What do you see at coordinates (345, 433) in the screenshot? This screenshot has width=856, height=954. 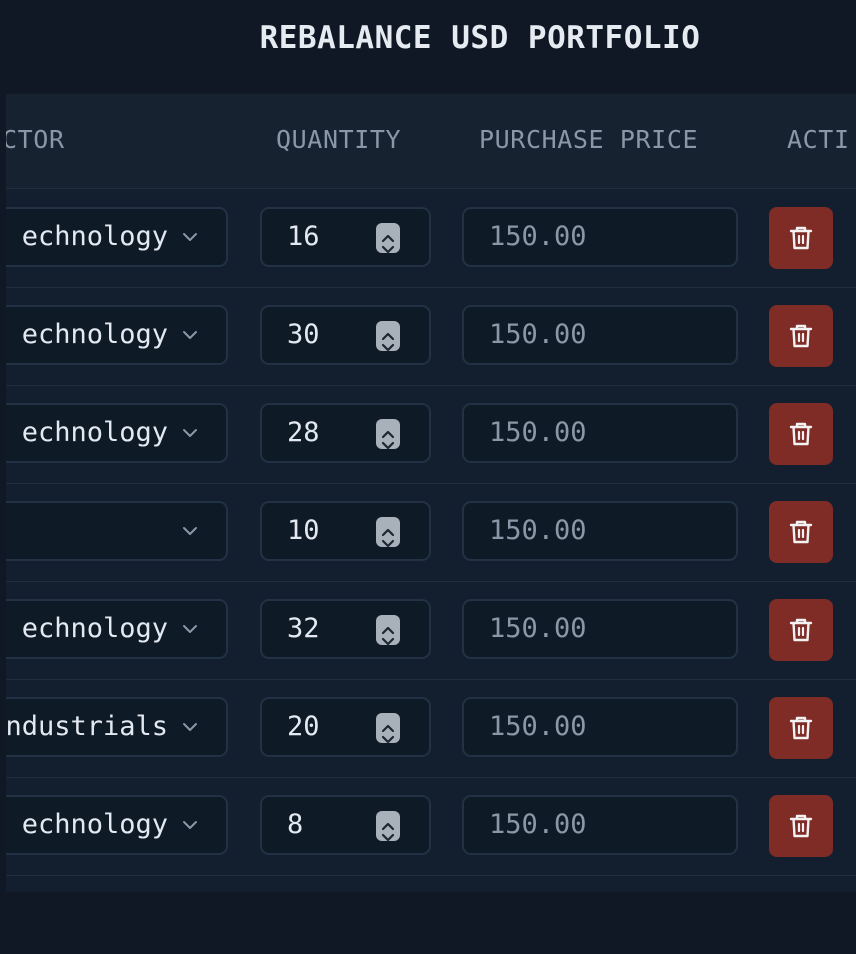 I see `quantity-stepper: 28` at bounding box center [345, 433].